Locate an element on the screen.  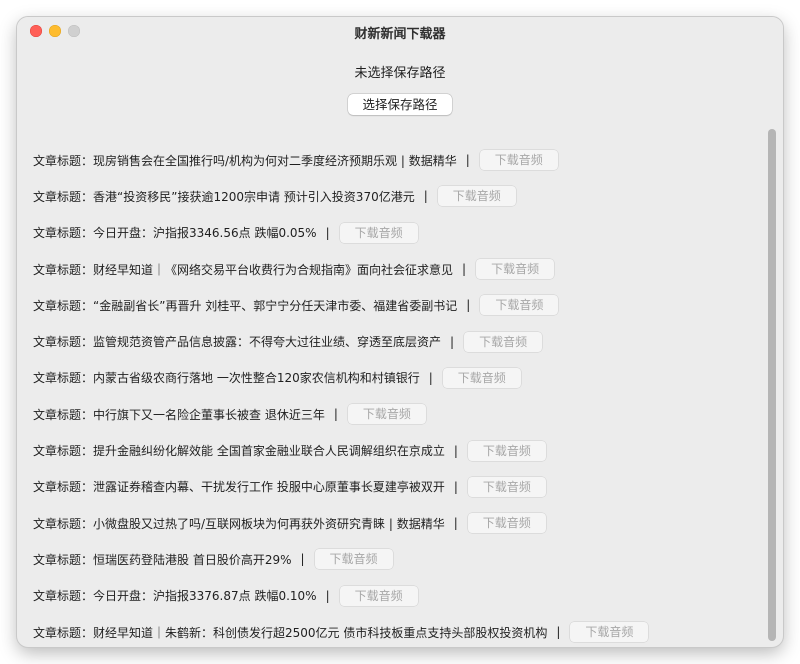
title-bar: 财新新闻下载器 is located at coordinates (400, 31).